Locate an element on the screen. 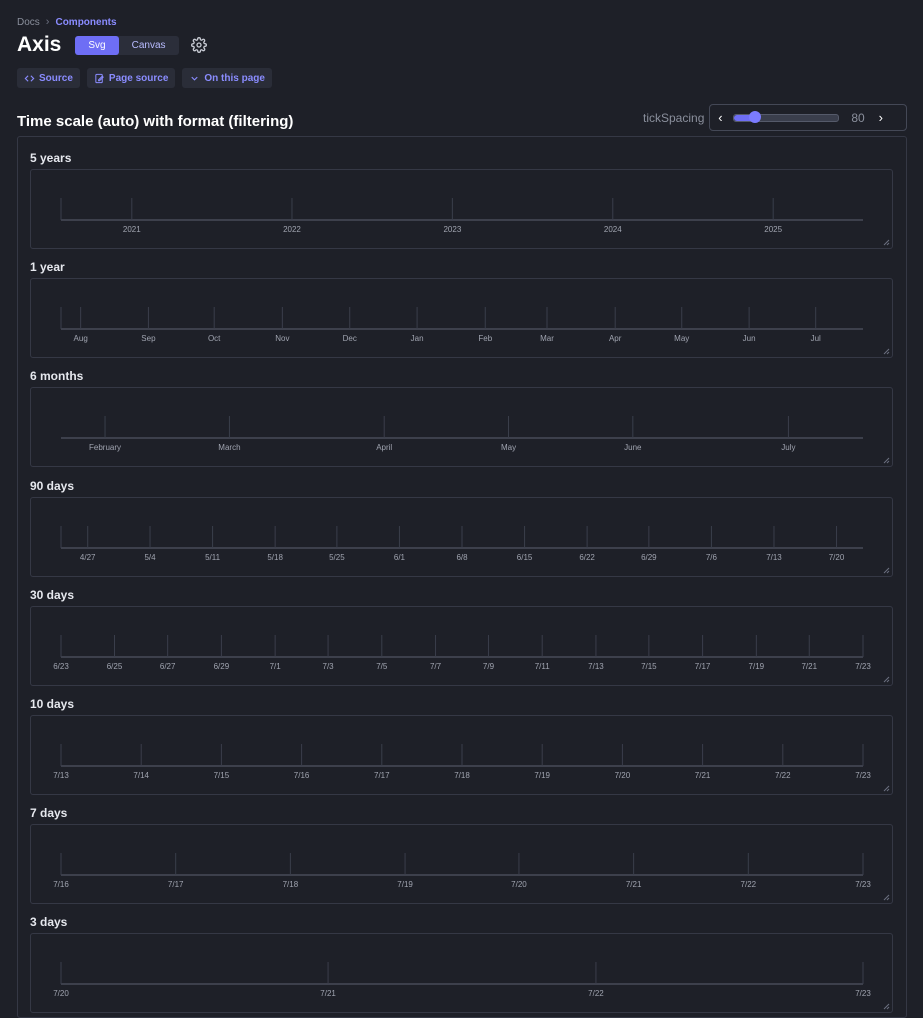 This screenshot has width=923, height=1018. tick-label: Aug is located at coordinates (81, 338).